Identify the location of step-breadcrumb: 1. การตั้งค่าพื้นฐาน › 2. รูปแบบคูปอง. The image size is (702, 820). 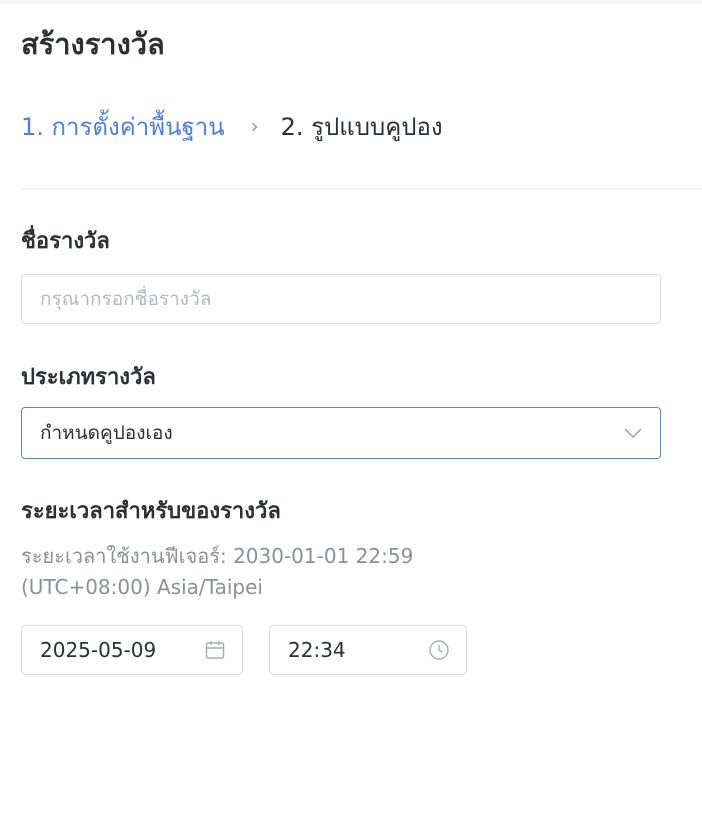
(232, 126).